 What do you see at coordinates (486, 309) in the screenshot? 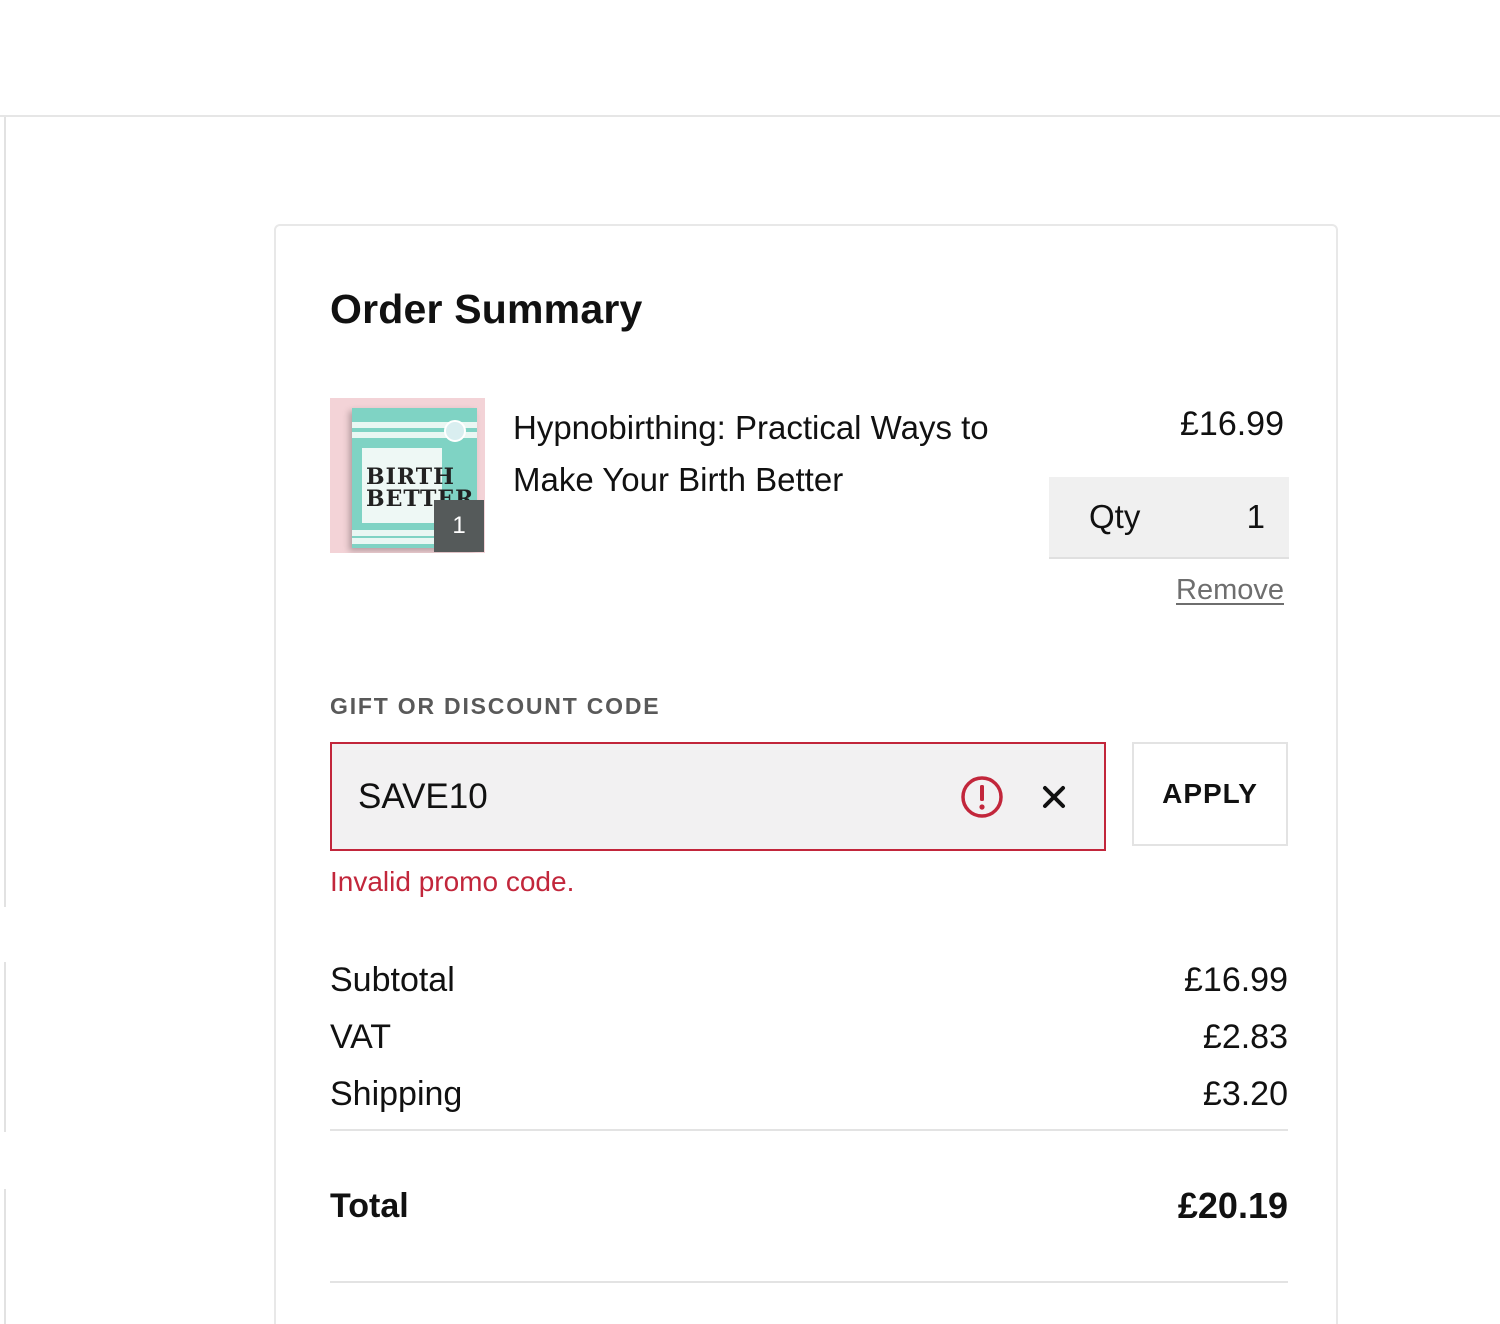
I see `order-summary-title: Order Summary` at bounding box center [486, 309].